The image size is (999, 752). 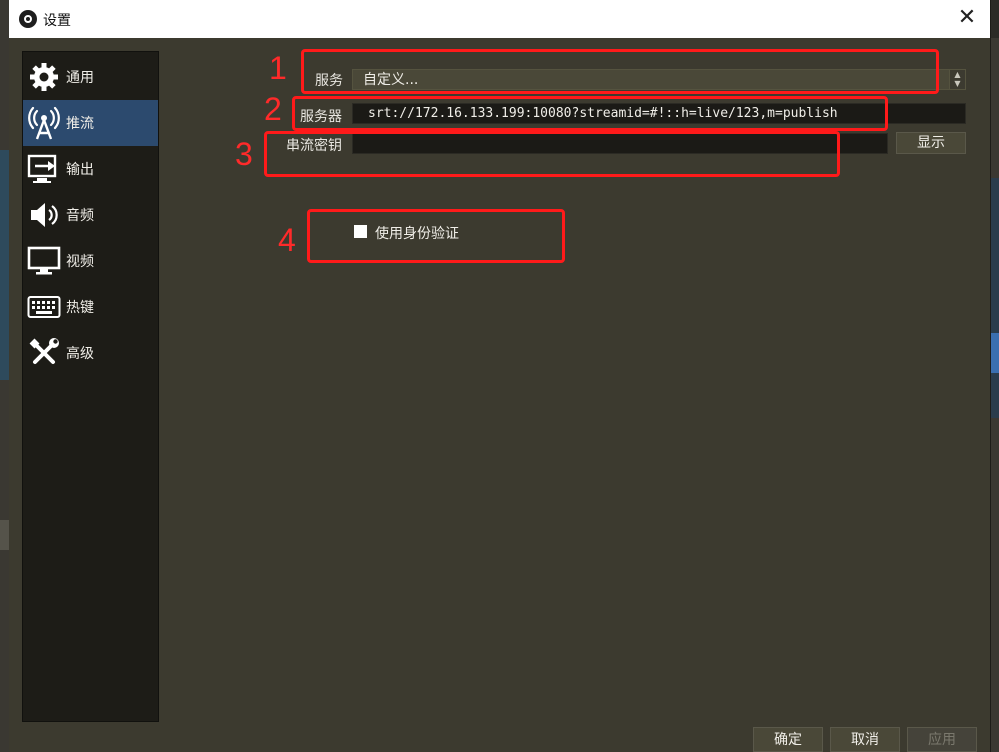 I want to click on apply-button: 应用, so click(x=942, y=739).